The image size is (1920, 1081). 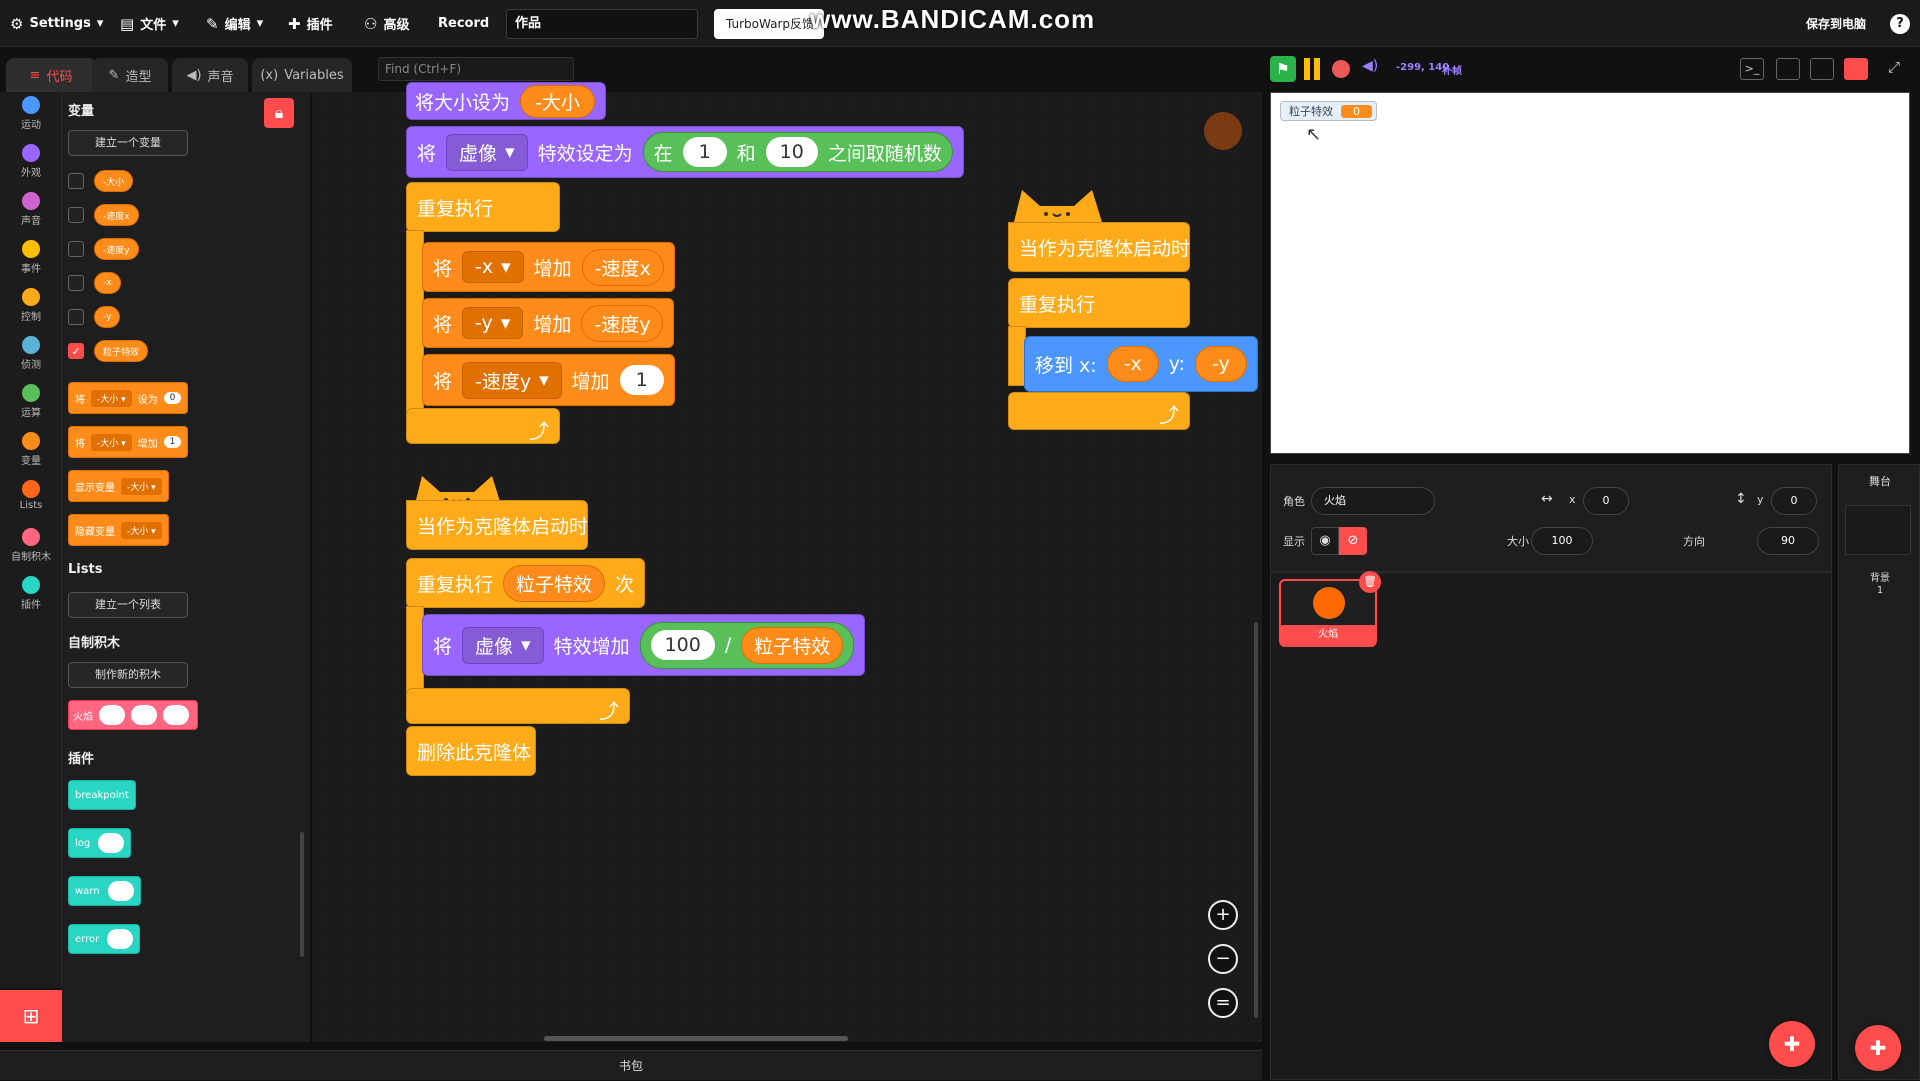 What do you see at coordinates (31, 600) in the screenshot?
I see `category-10: 插件` at bounding box center [31, 600].